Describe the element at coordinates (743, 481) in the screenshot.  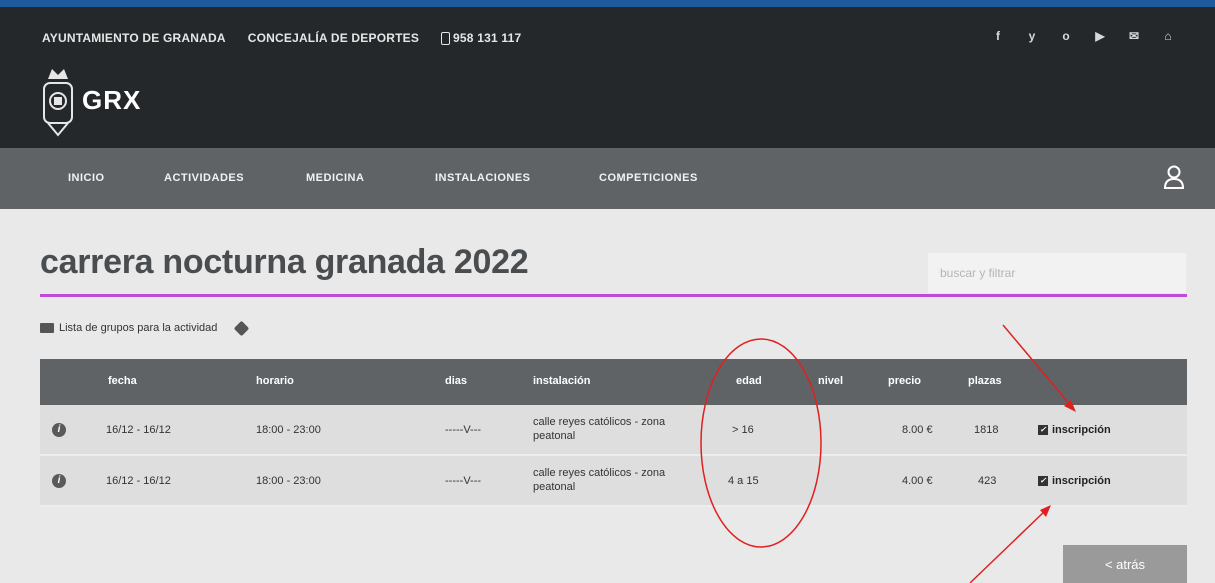
I see `cell-edad: 4 a 15` at that location.